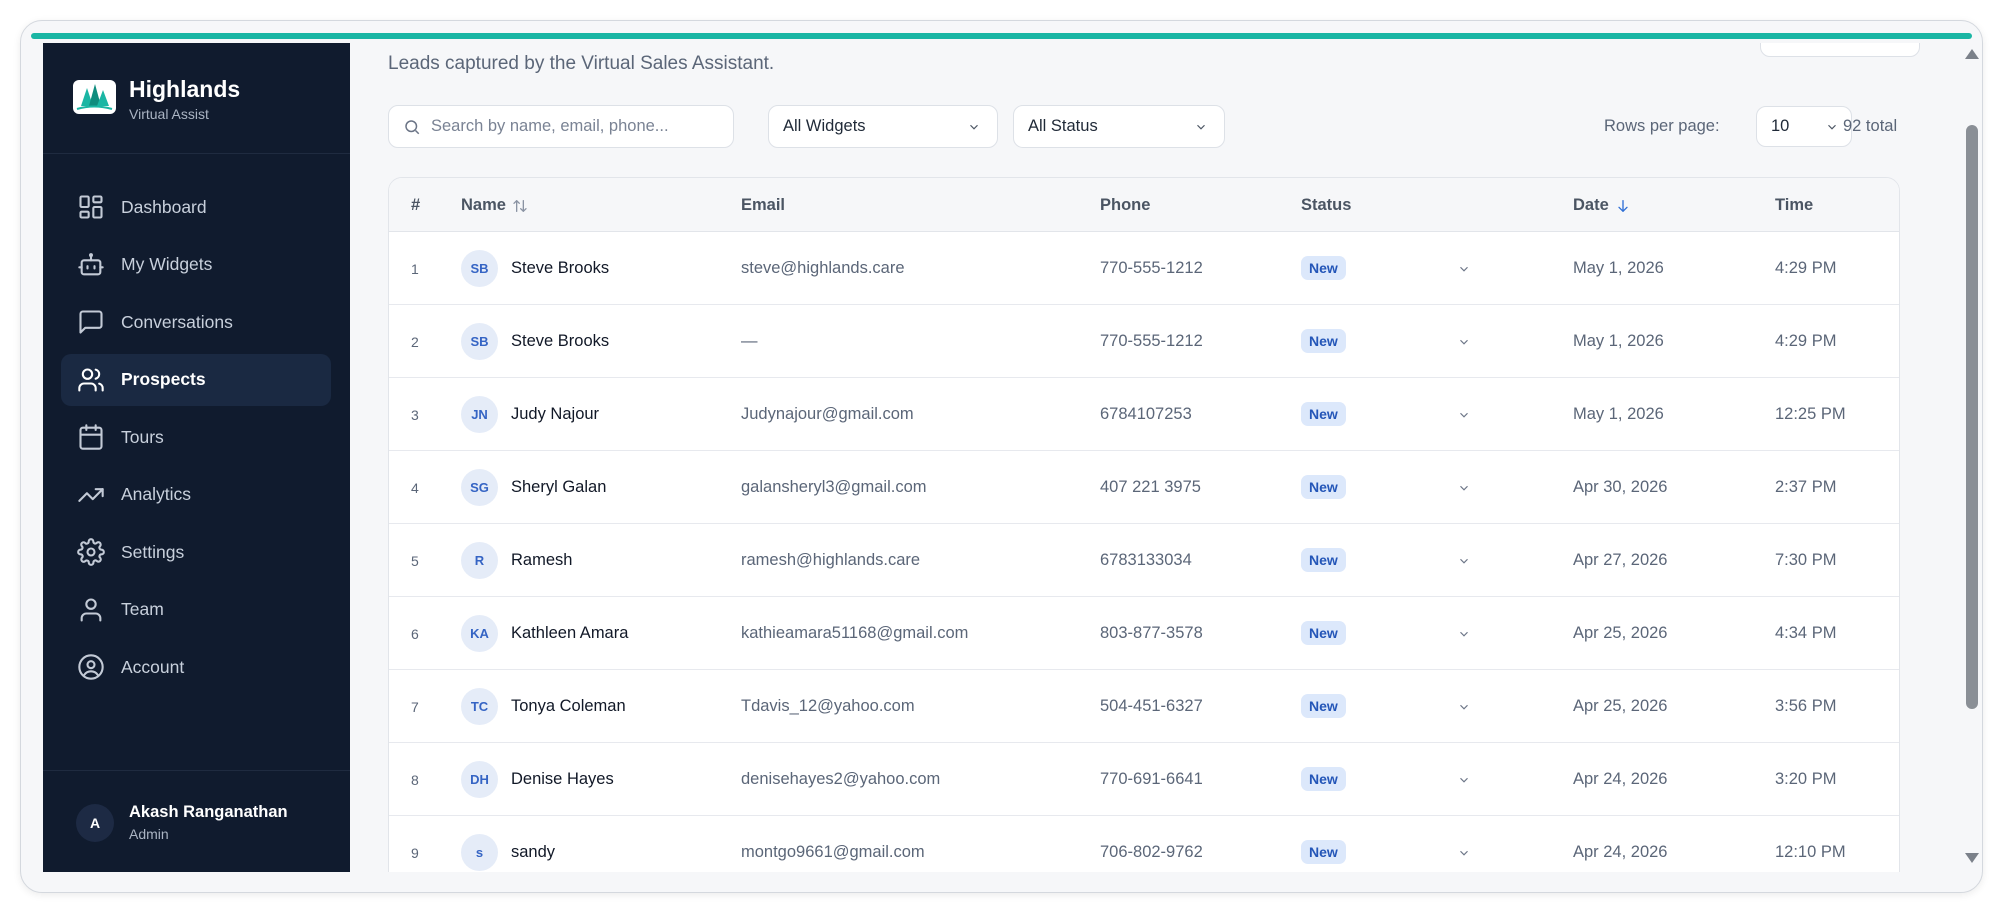  I want to click on sidebar-item-tours: Tours, so click(196, 437).